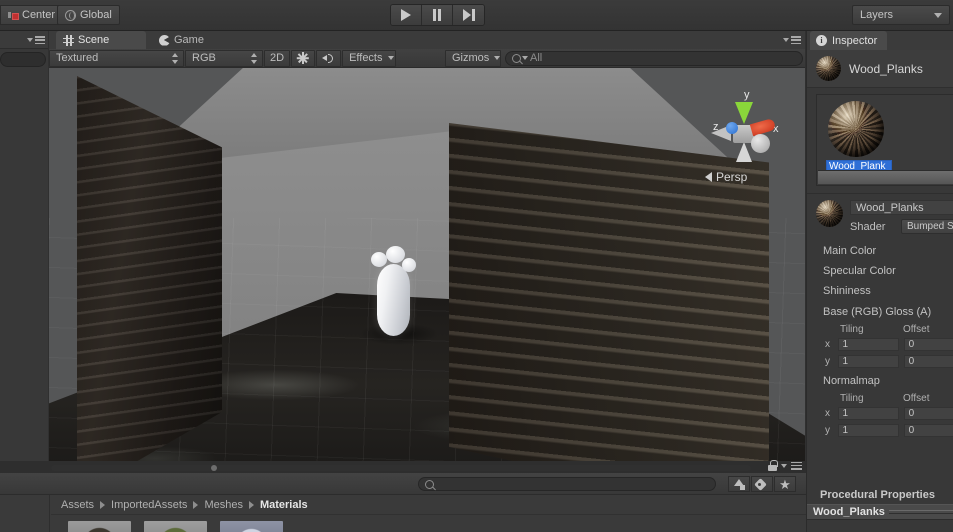  What do you see at coordinates (880, 329) in the screenshot?
I see `texture-base-headers: Tiling Offset` at bounding box center [880, 329].